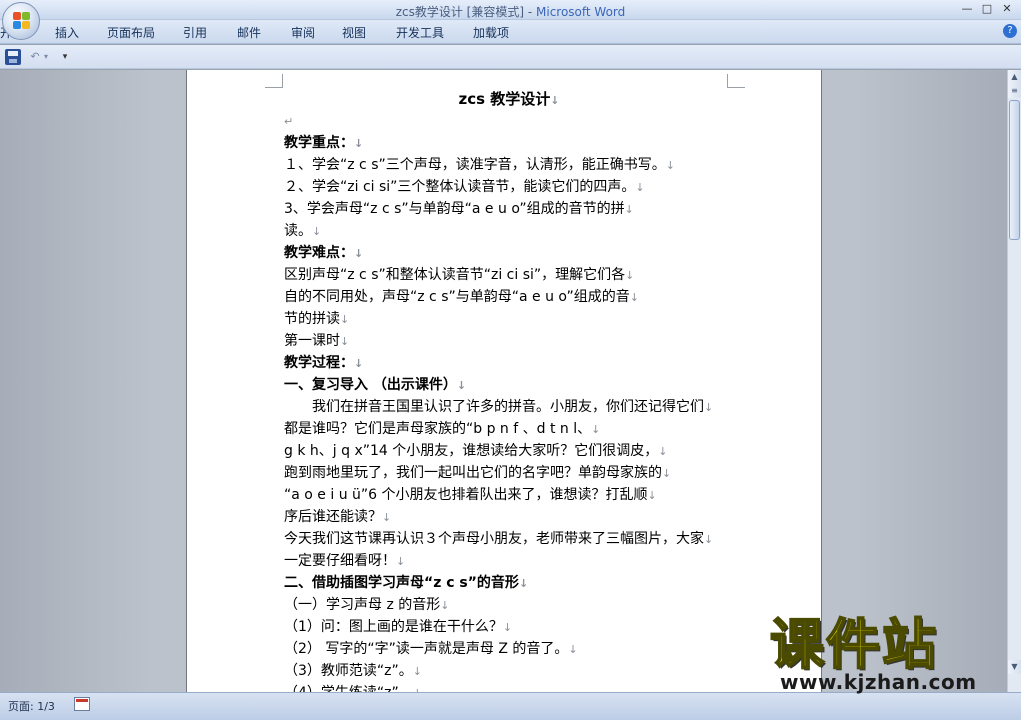 The height and width of the screenshot is (720, 1021). Describe the element at coordinates (475, 165) in the screenshot. I see `paragraph-text: １、学会“z c s”三个声母，读准字音，认清形，能正确书写。` at that location.